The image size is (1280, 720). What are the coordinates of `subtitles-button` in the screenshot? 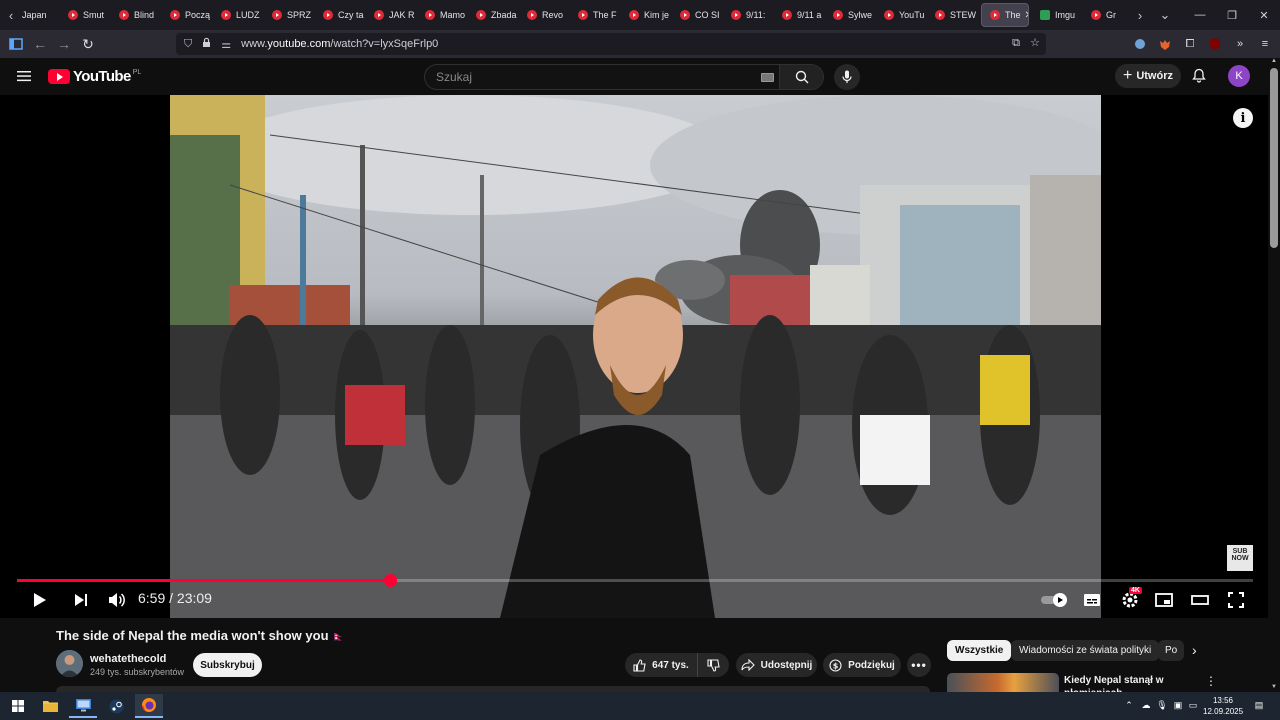 It's located at (1092, 600).